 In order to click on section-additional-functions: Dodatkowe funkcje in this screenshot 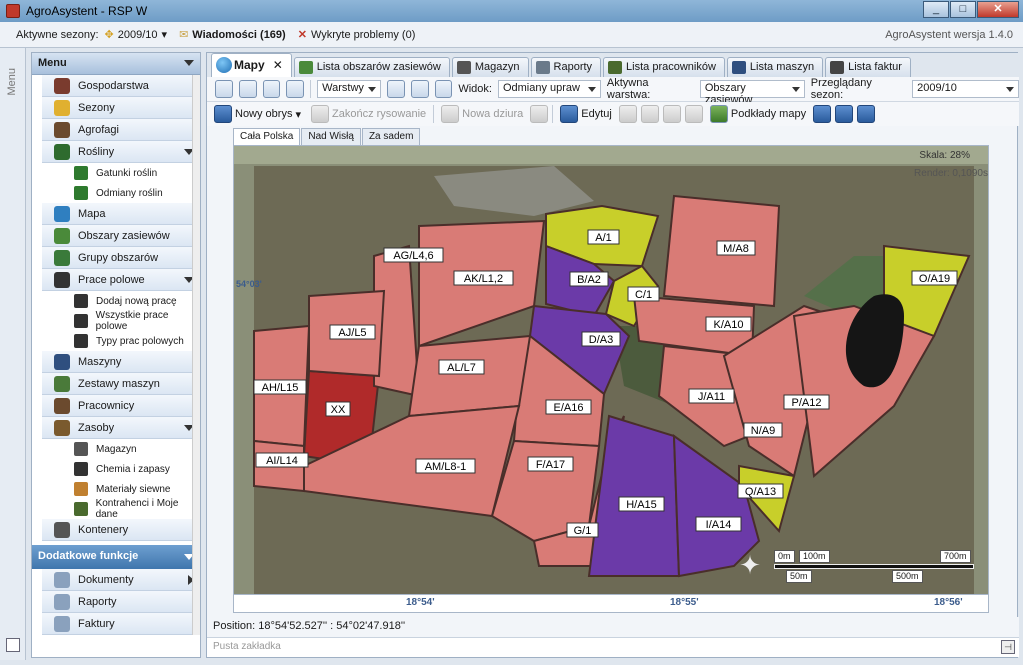, I will do `click(116, 557)`.